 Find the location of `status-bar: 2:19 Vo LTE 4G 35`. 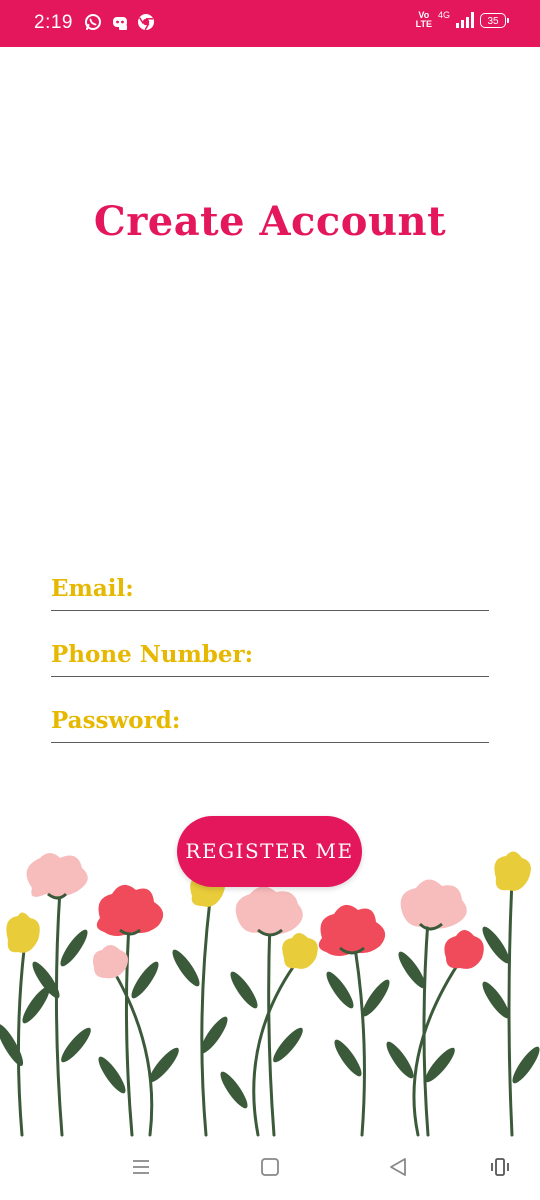

status-bar: 2:19 Vo LTE 4G 35 is located at coordinates (270, 23).